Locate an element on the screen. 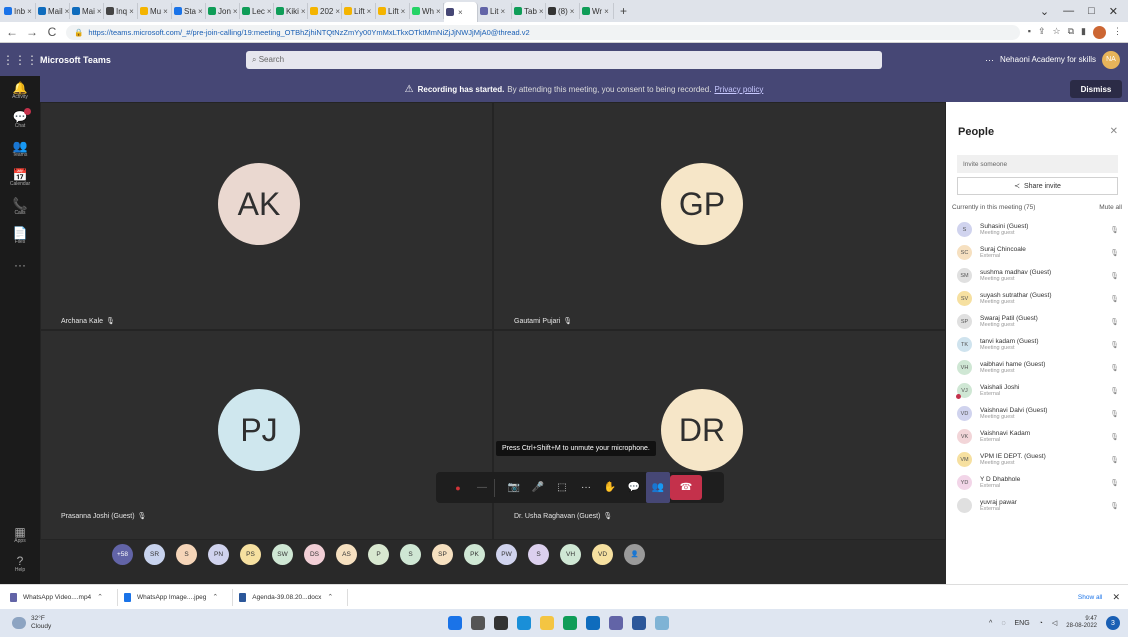 This screenshot has width=1128, height=637. participant-row: VM VPM IE DEPT. (Guest) Meeting guest 🎙 is located at coordinates (1037, 459).